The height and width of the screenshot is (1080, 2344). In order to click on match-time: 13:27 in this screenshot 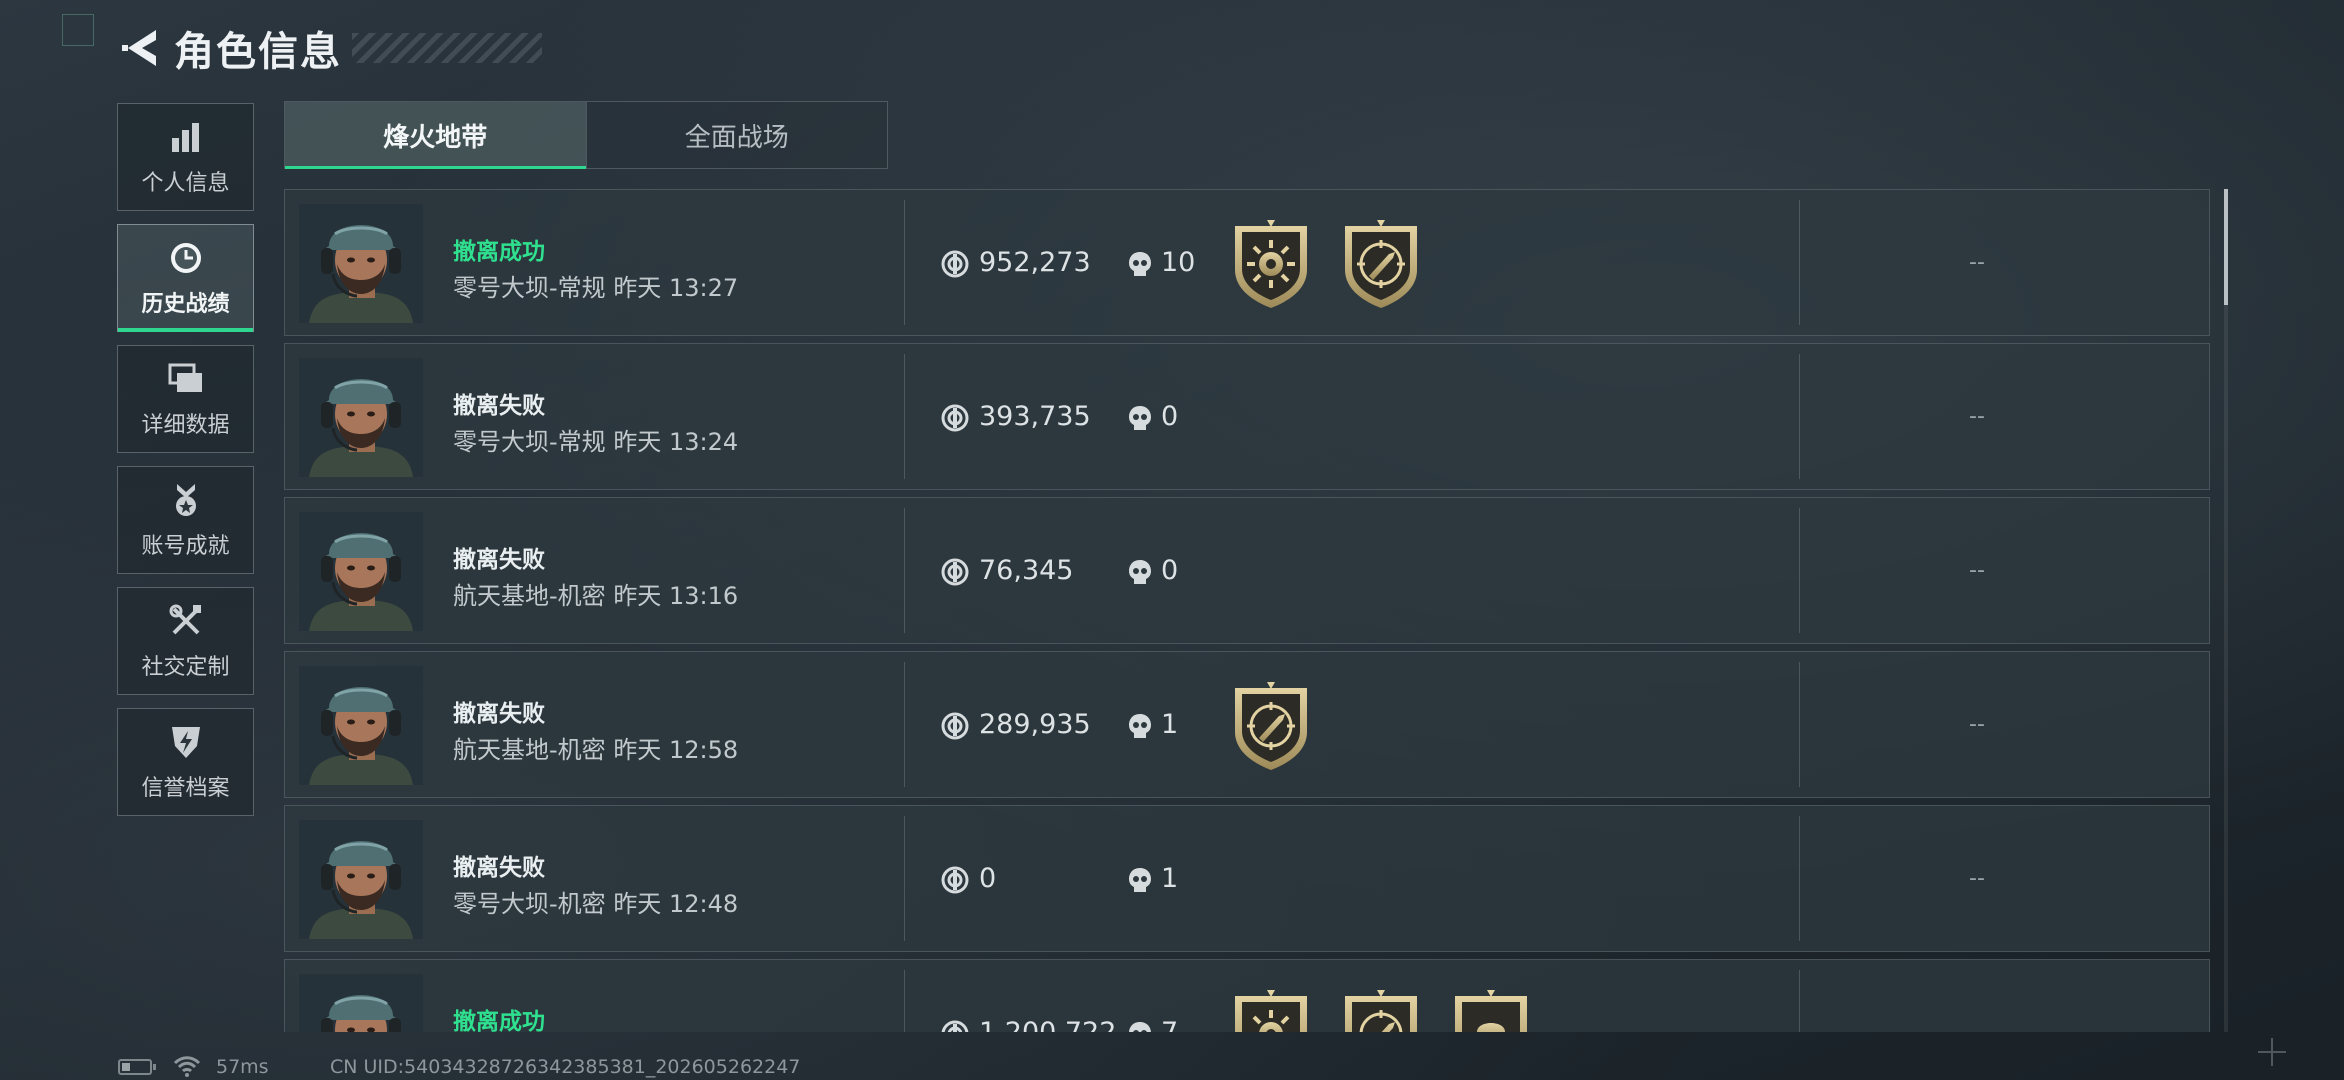, I will do `click(703, 288)`.